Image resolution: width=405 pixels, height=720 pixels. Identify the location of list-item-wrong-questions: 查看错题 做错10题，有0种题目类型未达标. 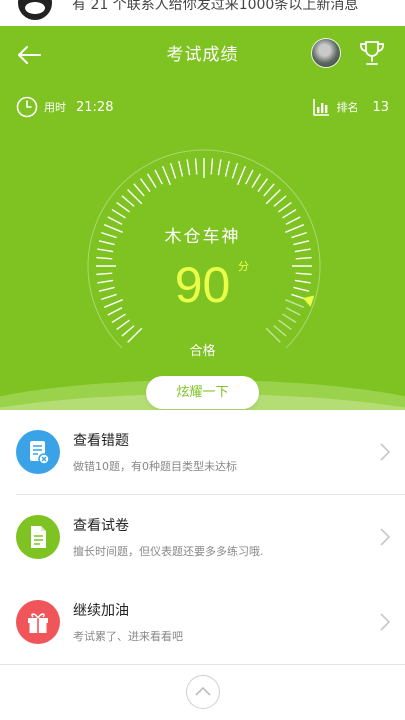
(202, 452).